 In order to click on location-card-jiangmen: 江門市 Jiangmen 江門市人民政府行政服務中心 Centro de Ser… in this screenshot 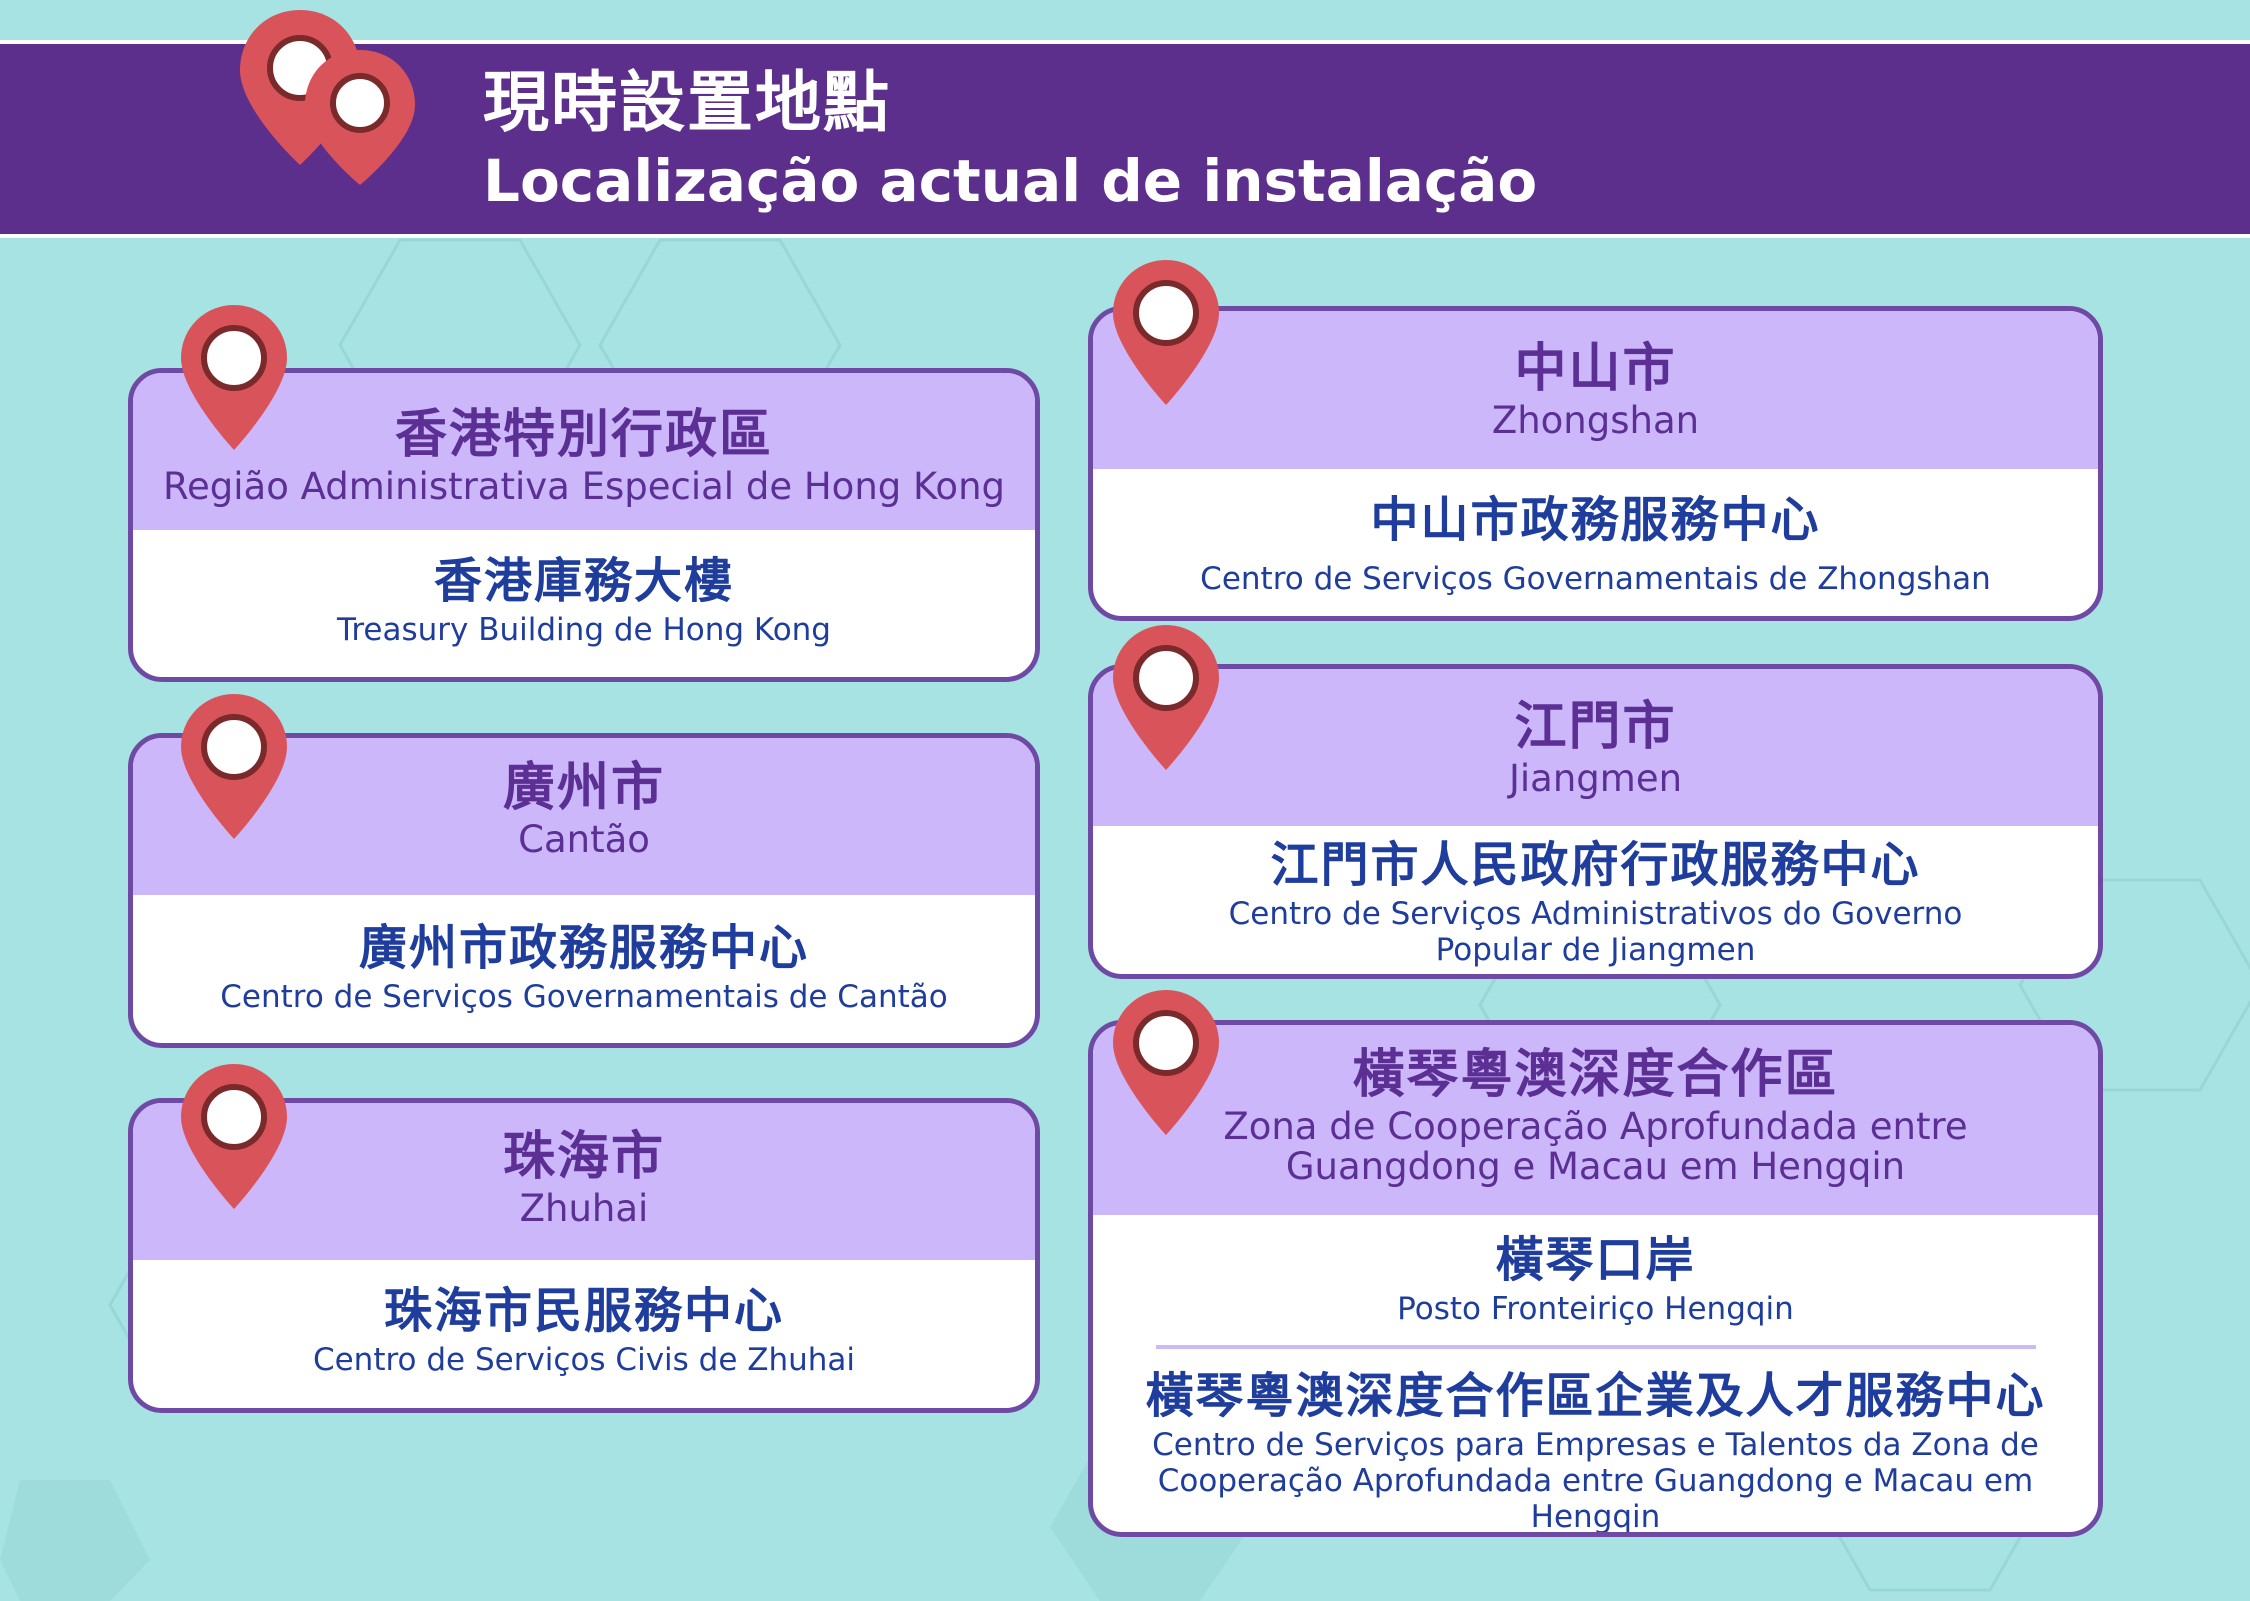, I will do `click(1595, 821)`.